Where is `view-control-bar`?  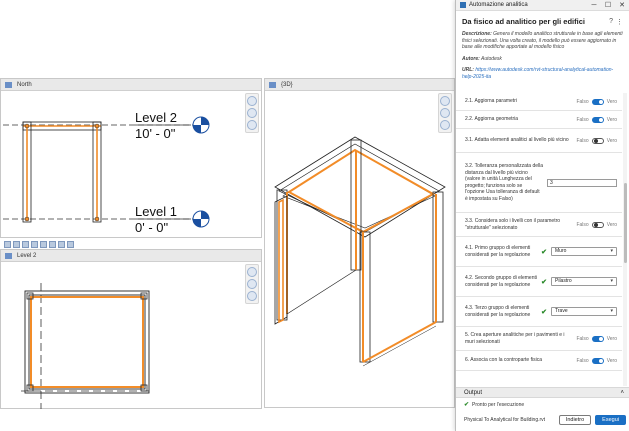 view-control-bar is located at coordinates (39, 244).